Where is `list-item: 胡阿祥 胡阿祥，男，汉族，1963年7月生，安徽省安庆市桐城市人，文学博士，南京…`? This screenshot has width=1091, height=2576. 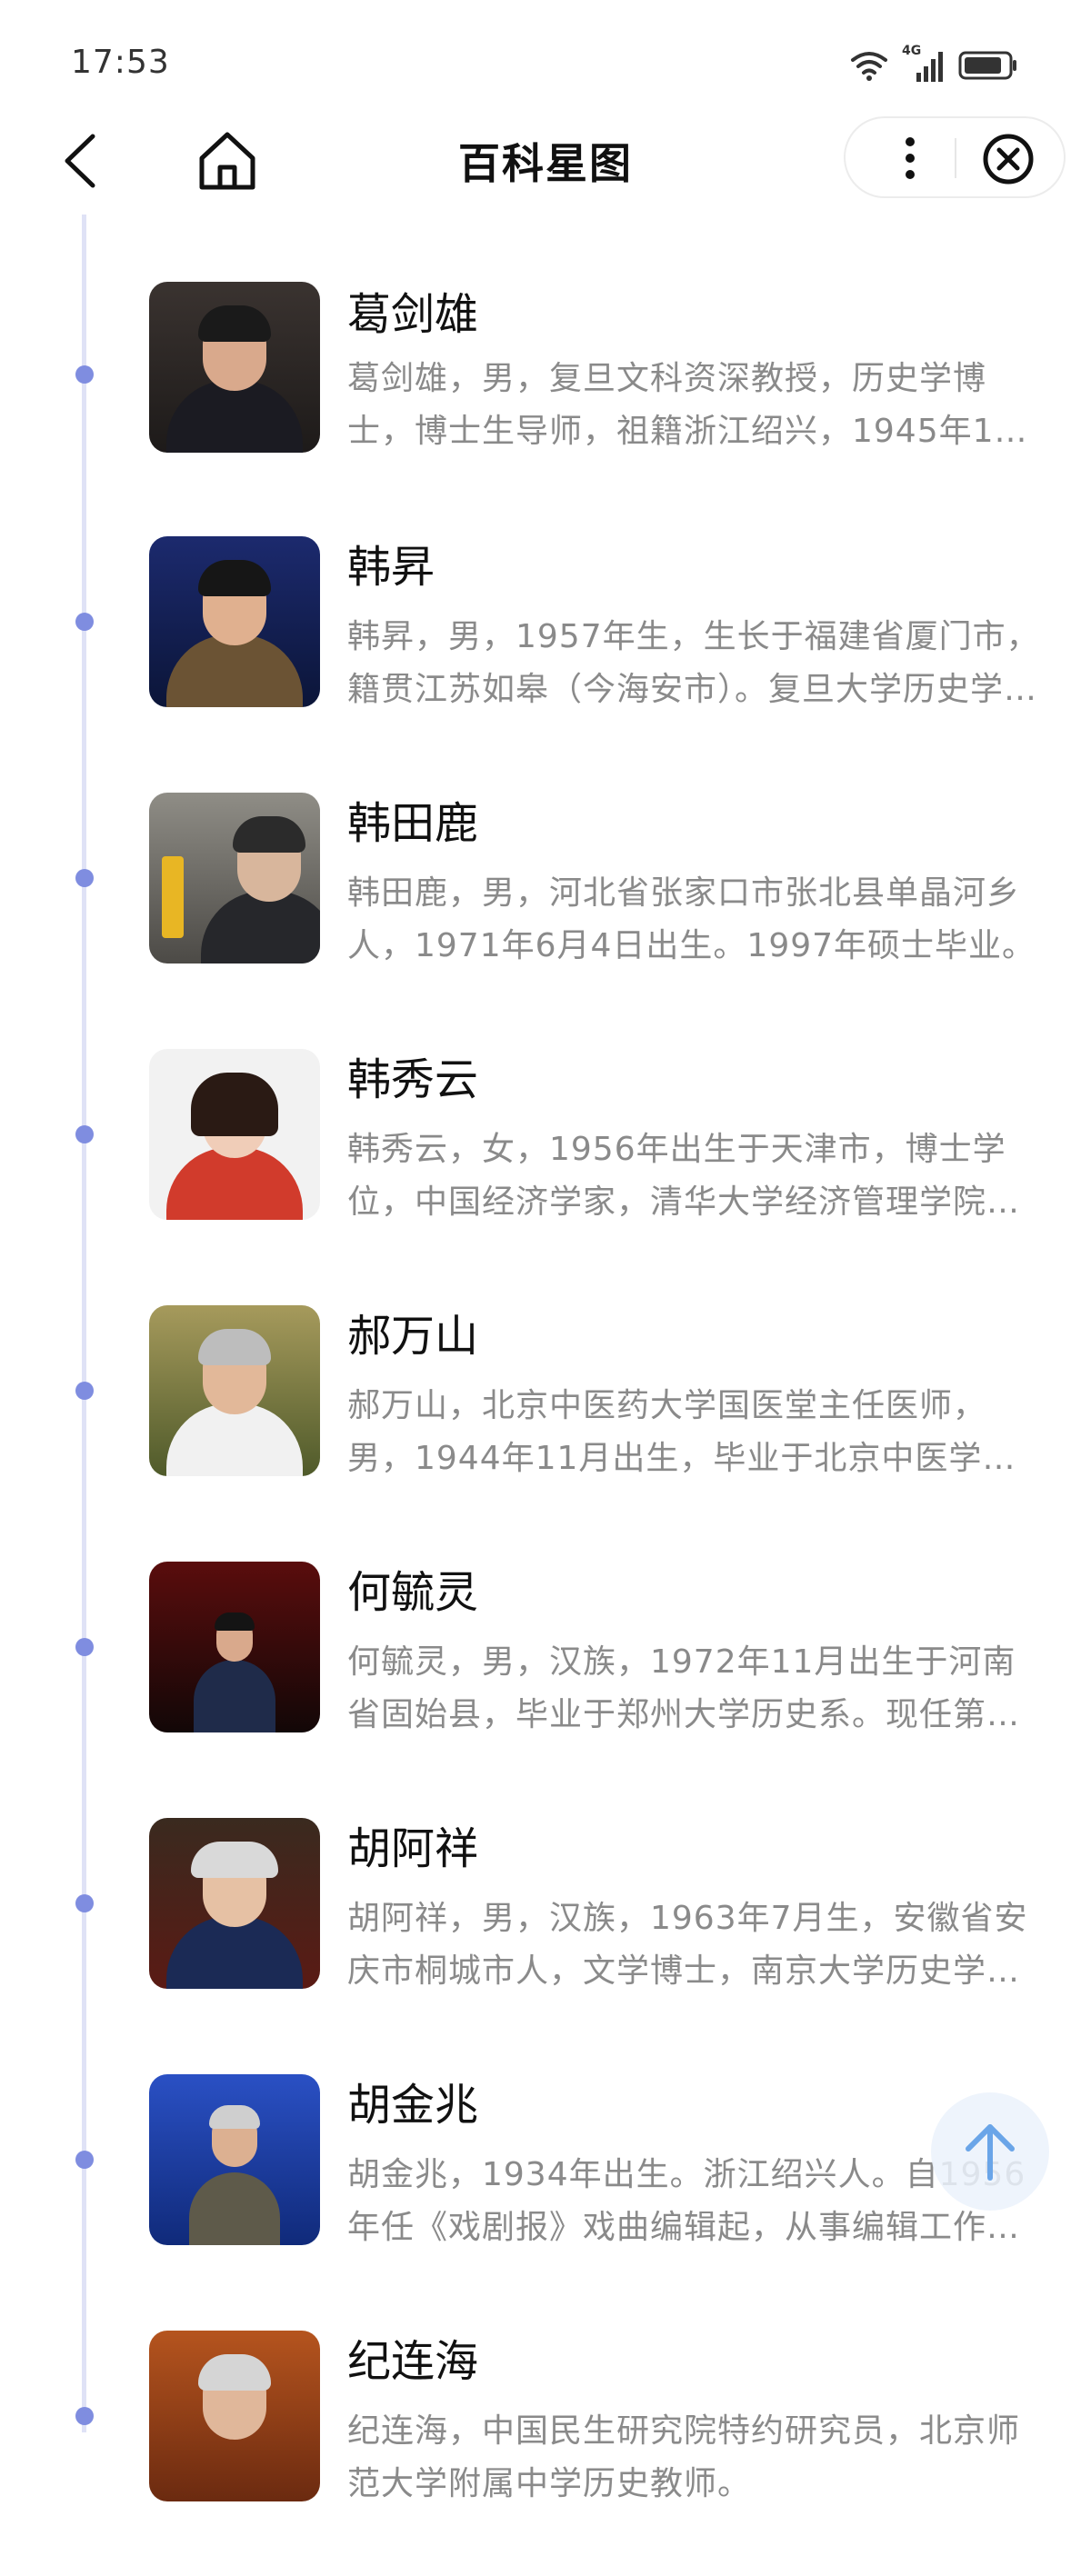
list-item: 胡阿祥 胡阿祥，男，汉族，1963年7月生，安徽省安庆市桐城市人，文学博士，南京… is located at coordinates (545, 1935).